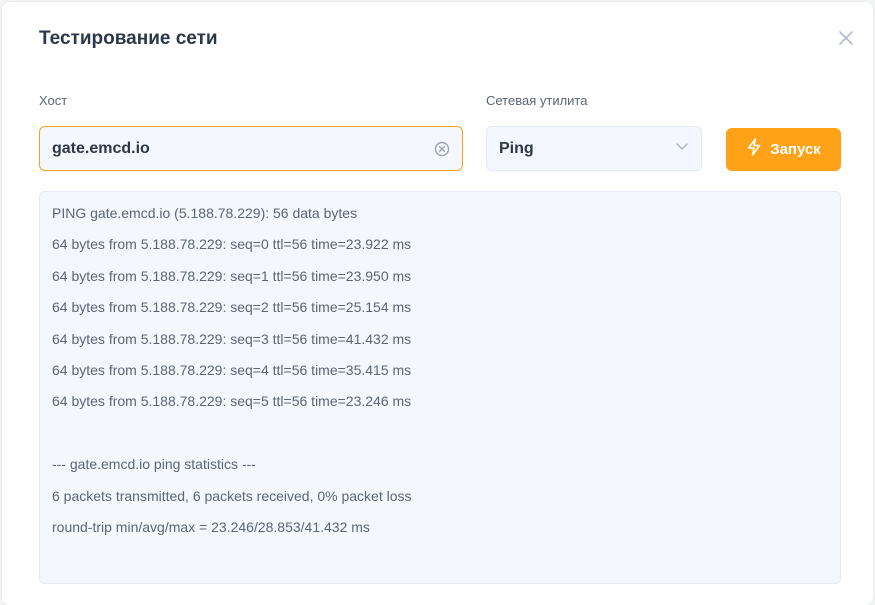 This screenshot has width=875, height=605. Describe the element at coordinates (682, 148) in the screenshot. I see `chevron-down-icon` at that location.